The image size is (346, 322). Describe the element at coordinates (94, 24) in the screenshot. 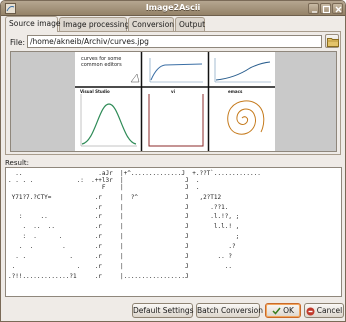

I see `tab-image-processing: Image processing` at that location.